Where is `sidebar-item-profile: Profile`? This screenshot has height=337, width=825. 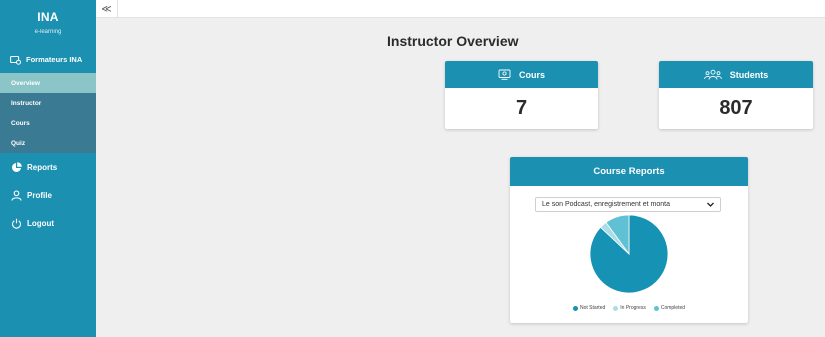 sidebar-item-profile: Profile is located at coordinates (48, 195).